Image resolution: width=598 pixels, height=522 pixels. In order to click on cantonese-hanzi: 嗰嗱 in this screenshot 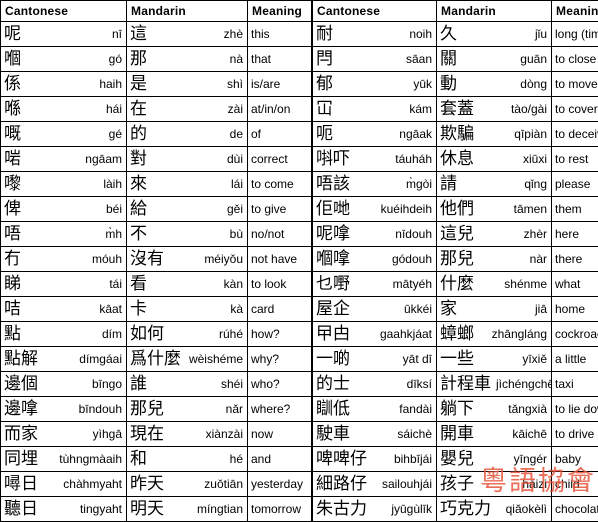, I will do `click(333, 259)`.